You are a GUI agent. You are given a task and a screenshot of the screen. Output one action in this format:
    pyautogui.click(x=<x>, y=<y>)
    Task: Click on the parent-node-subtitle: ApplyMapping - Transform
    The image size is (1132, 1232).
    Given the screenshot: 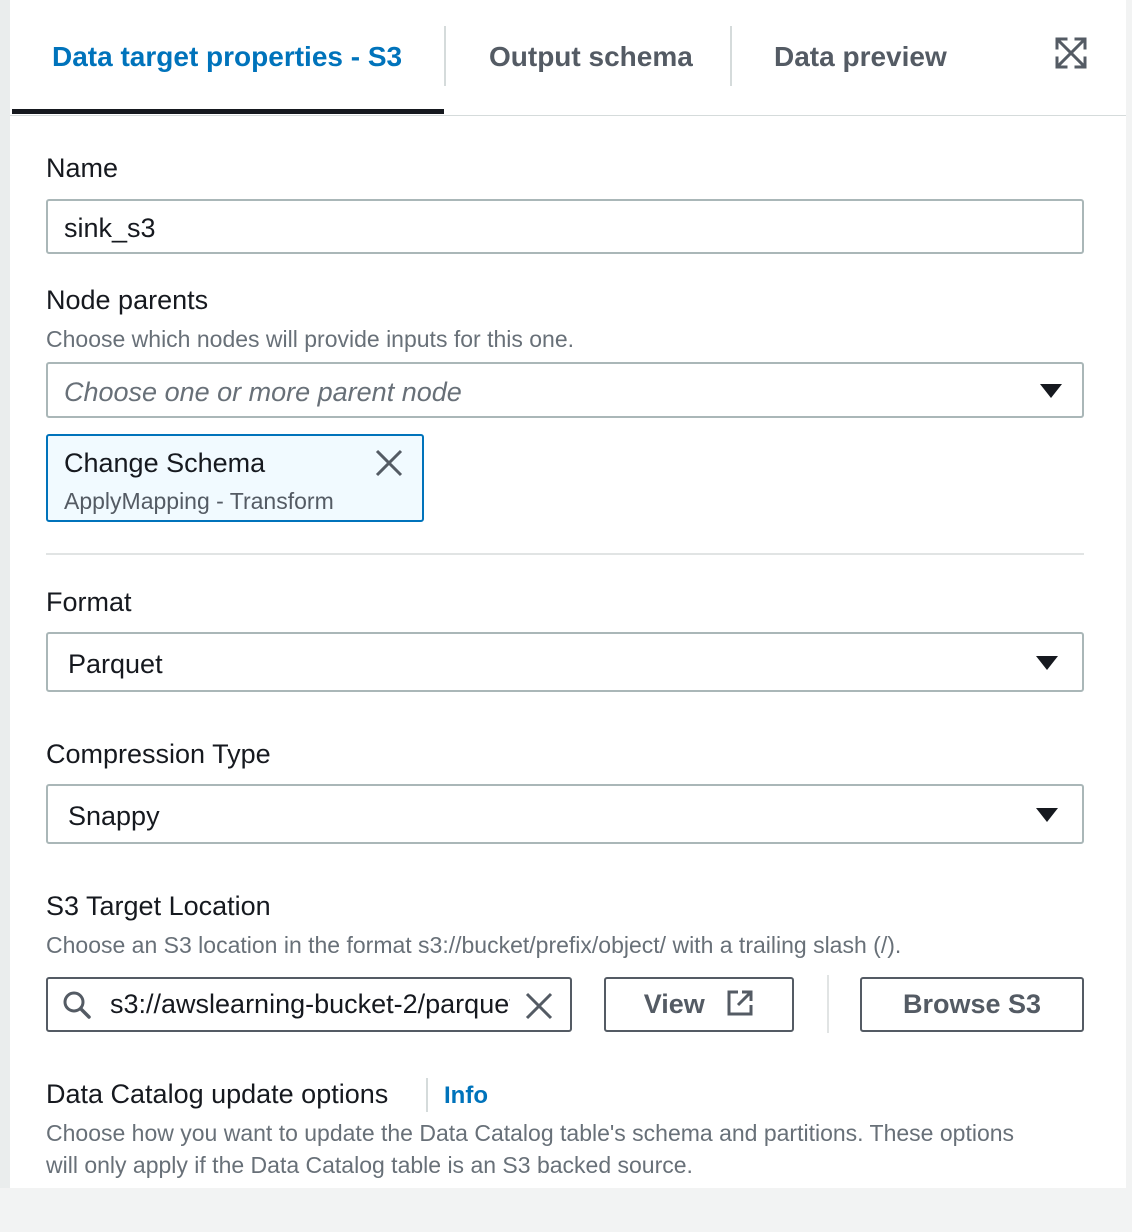 What is the action you would take?
    pyautogui.click(x=199, y=501)
    